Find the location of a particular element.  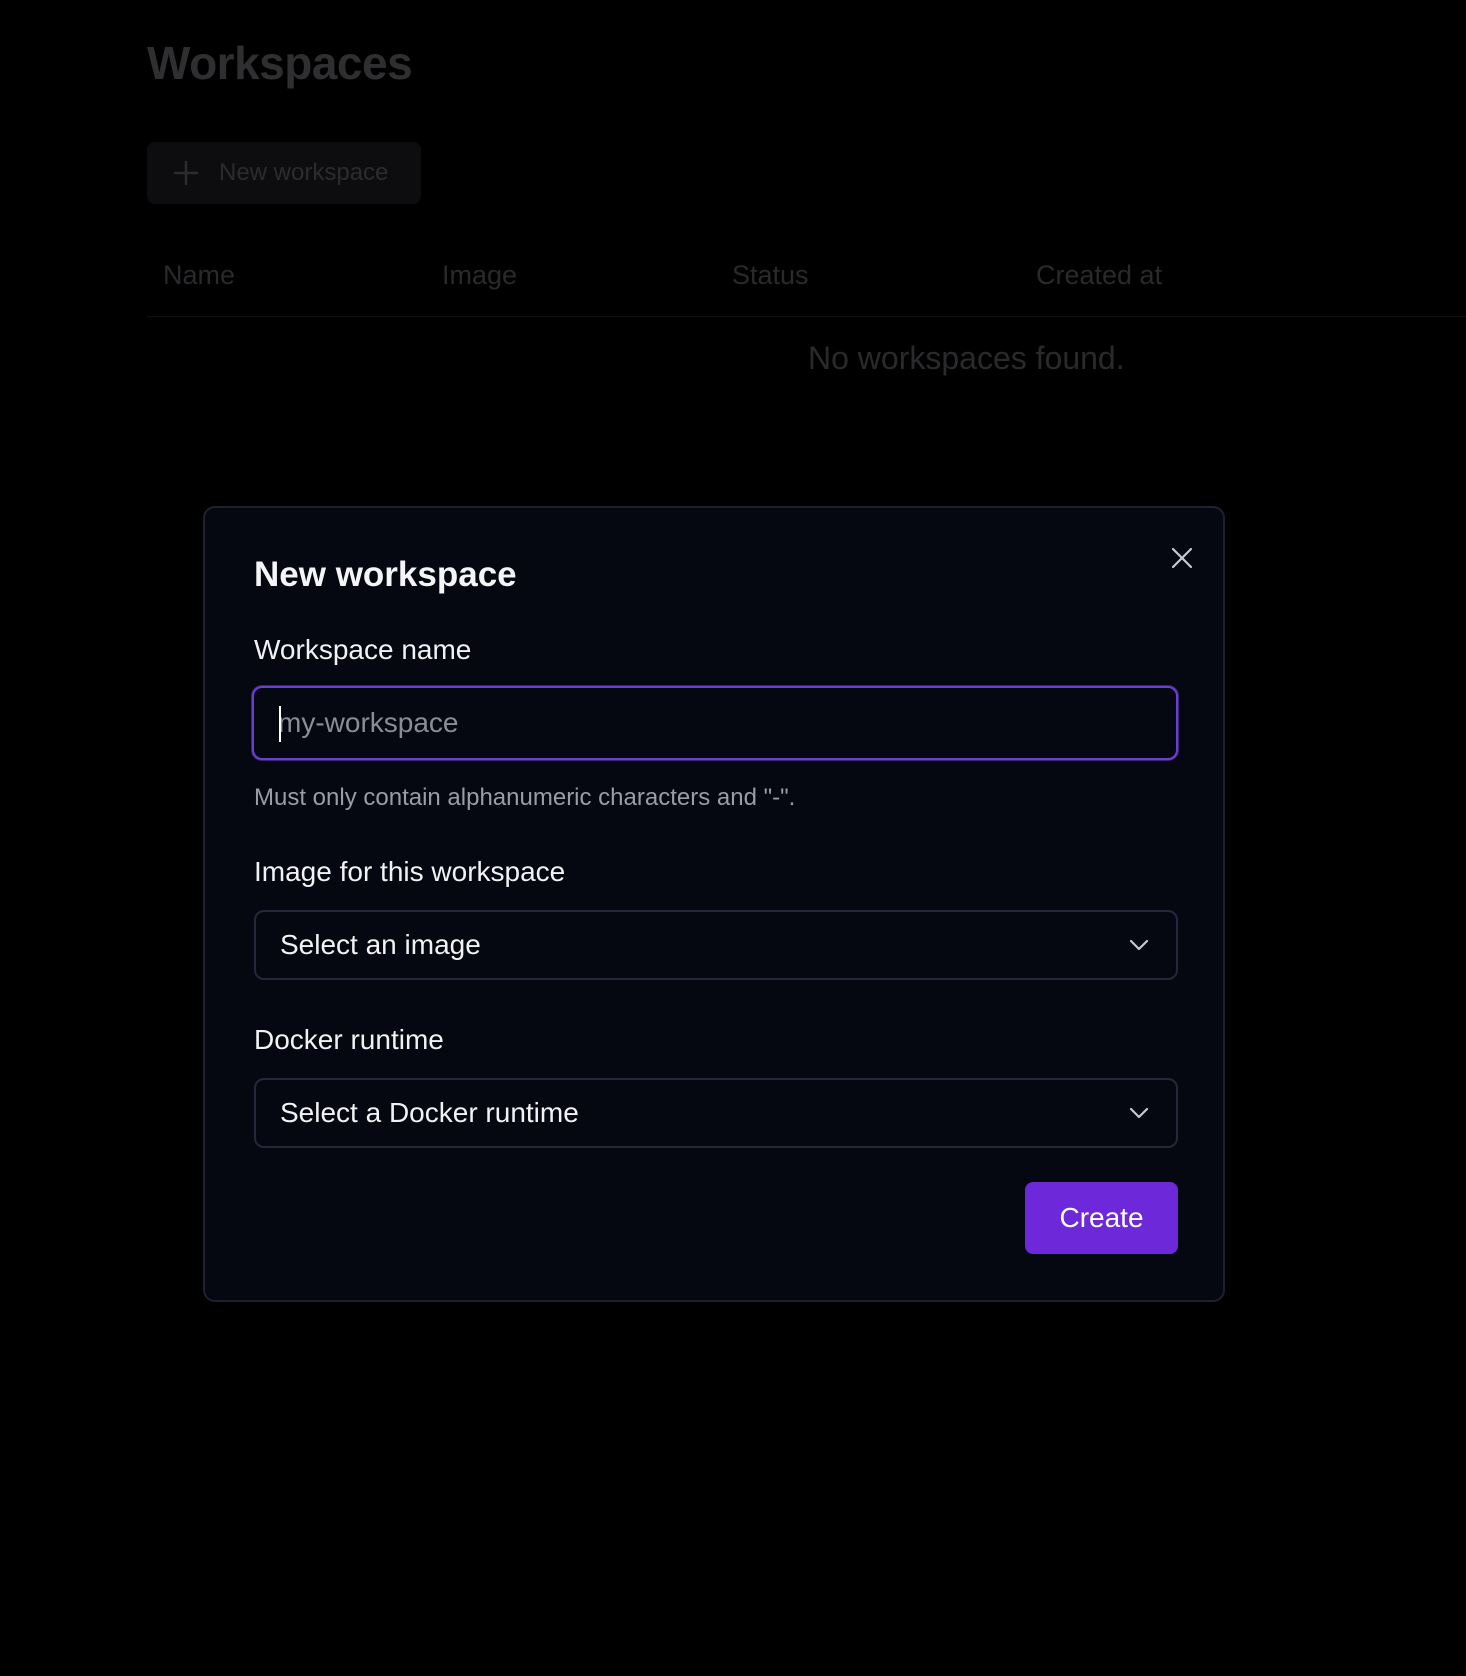

table-header: Name Image Status Created at is located at coordinates (806, 283).